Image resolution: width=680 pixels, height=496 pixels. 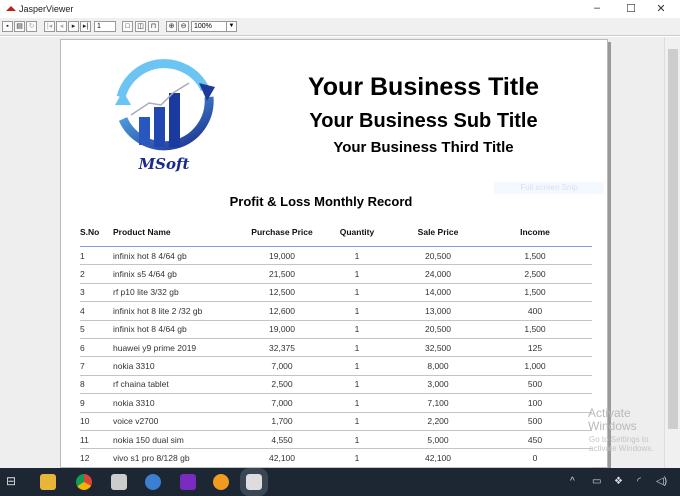 I want to click on cell-purchase-price: 7,000, so click(x=282, y=366).